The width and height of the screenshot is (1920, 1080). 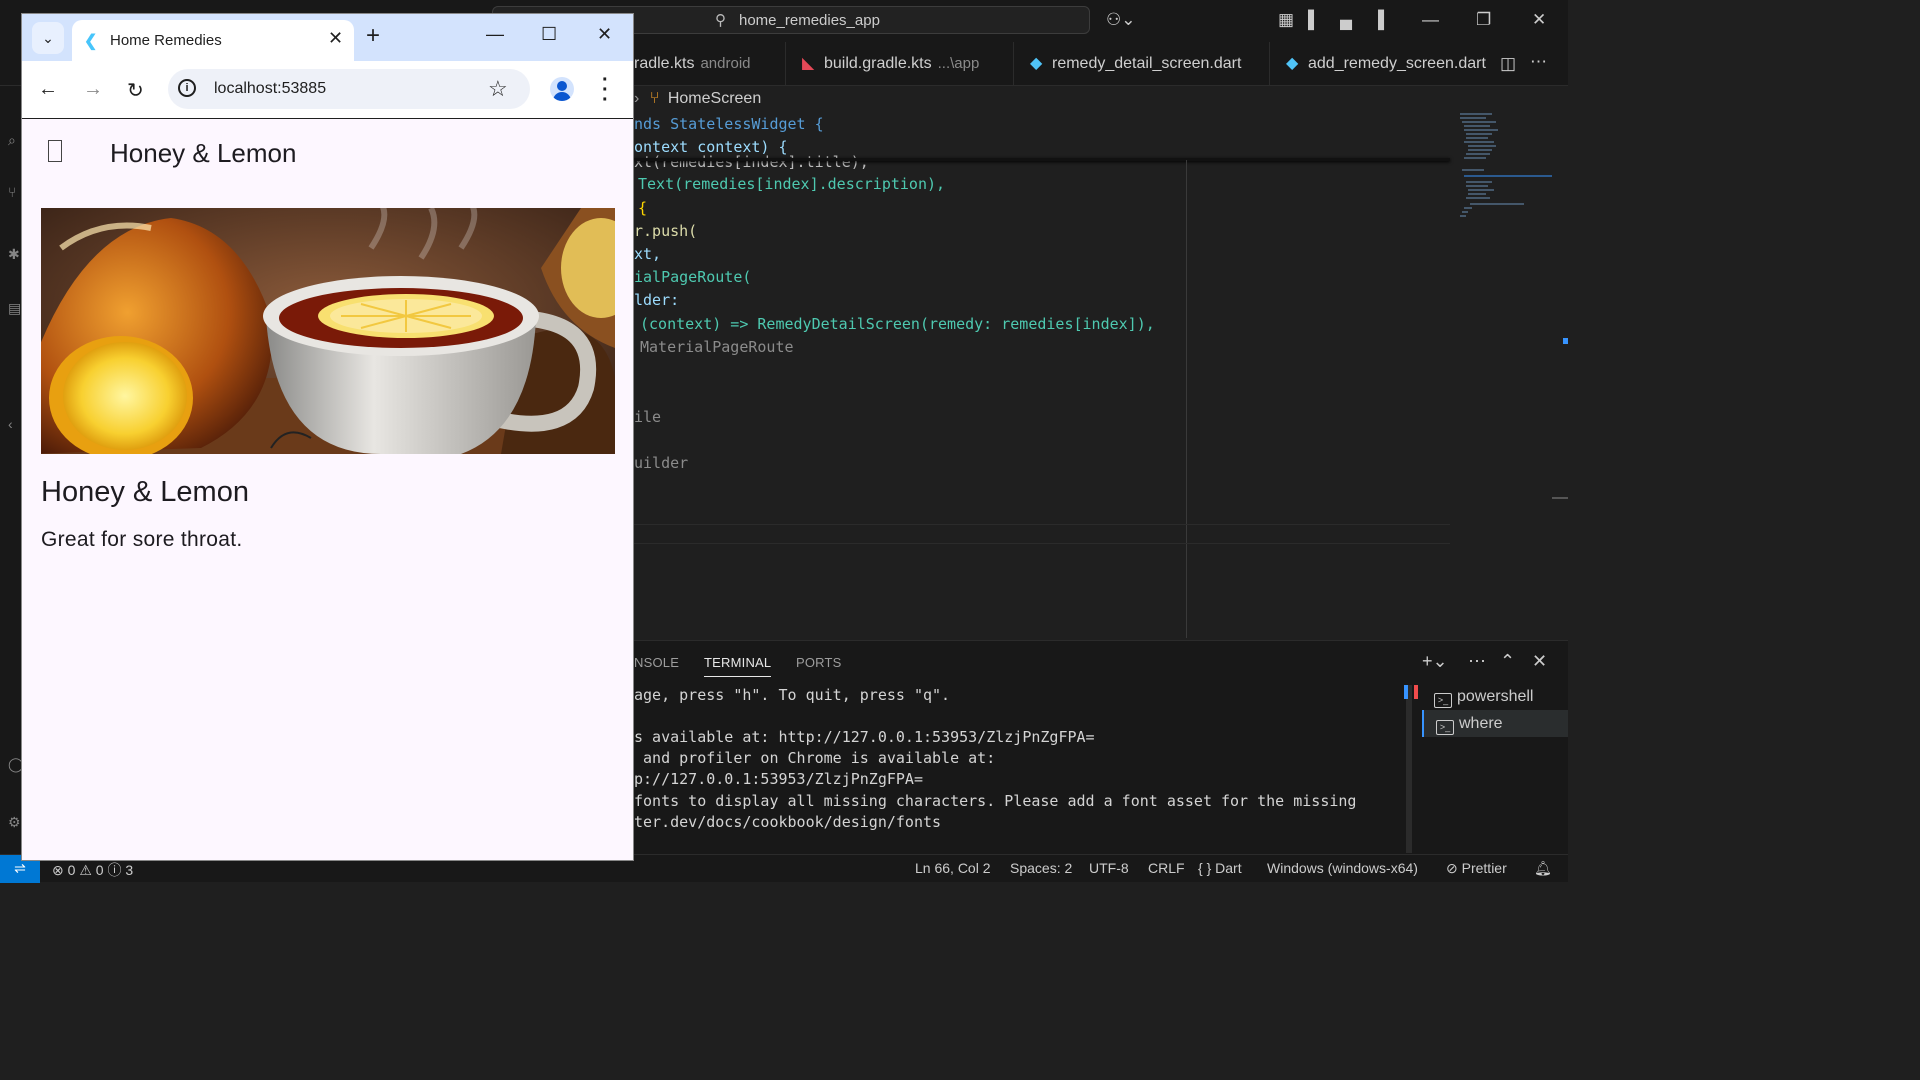 I want to click on code-text: lder:, so click(x=657, y=300).